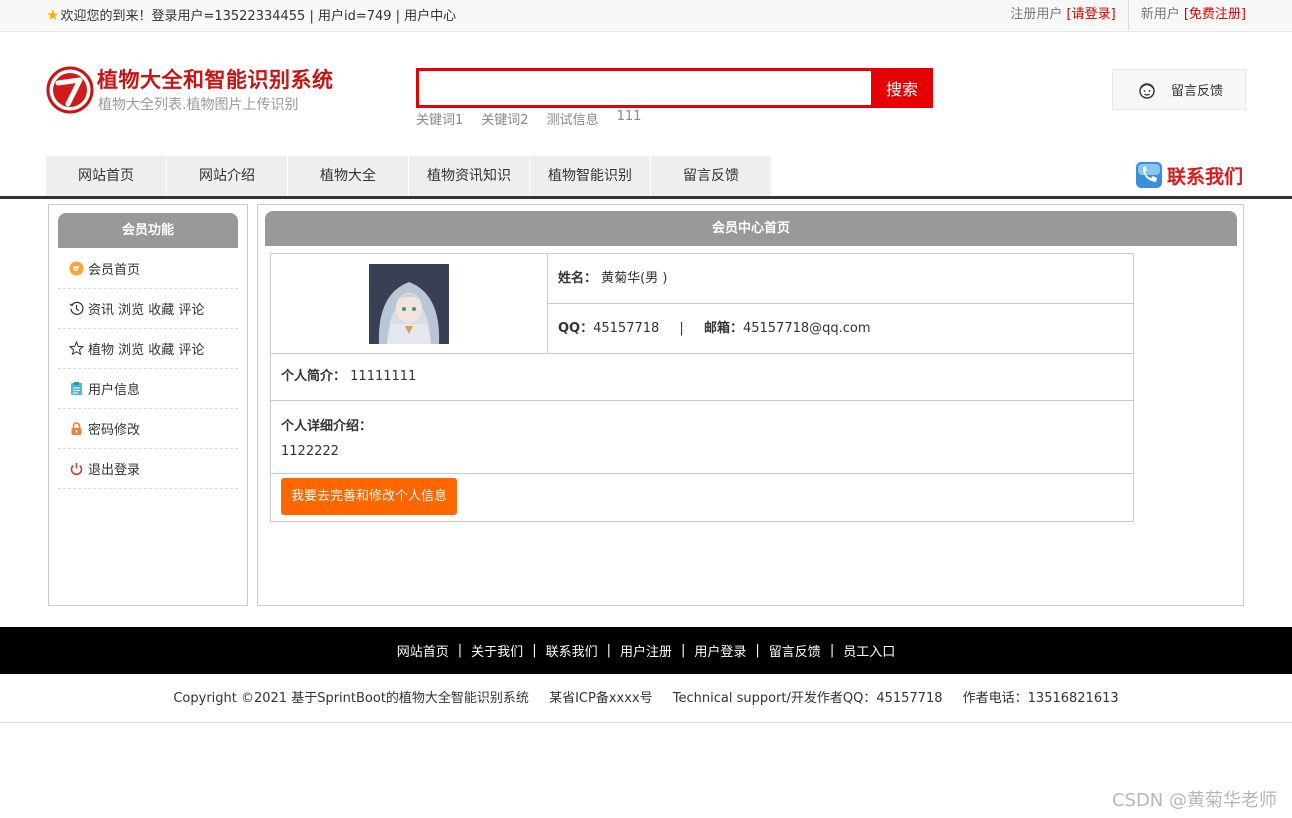 The height and width of the screenshot is (818, 1292). Describe the element at coordinates (590, 176) in the screenshot. I see `nav-item-recognition: 植物智能识别` at that location.